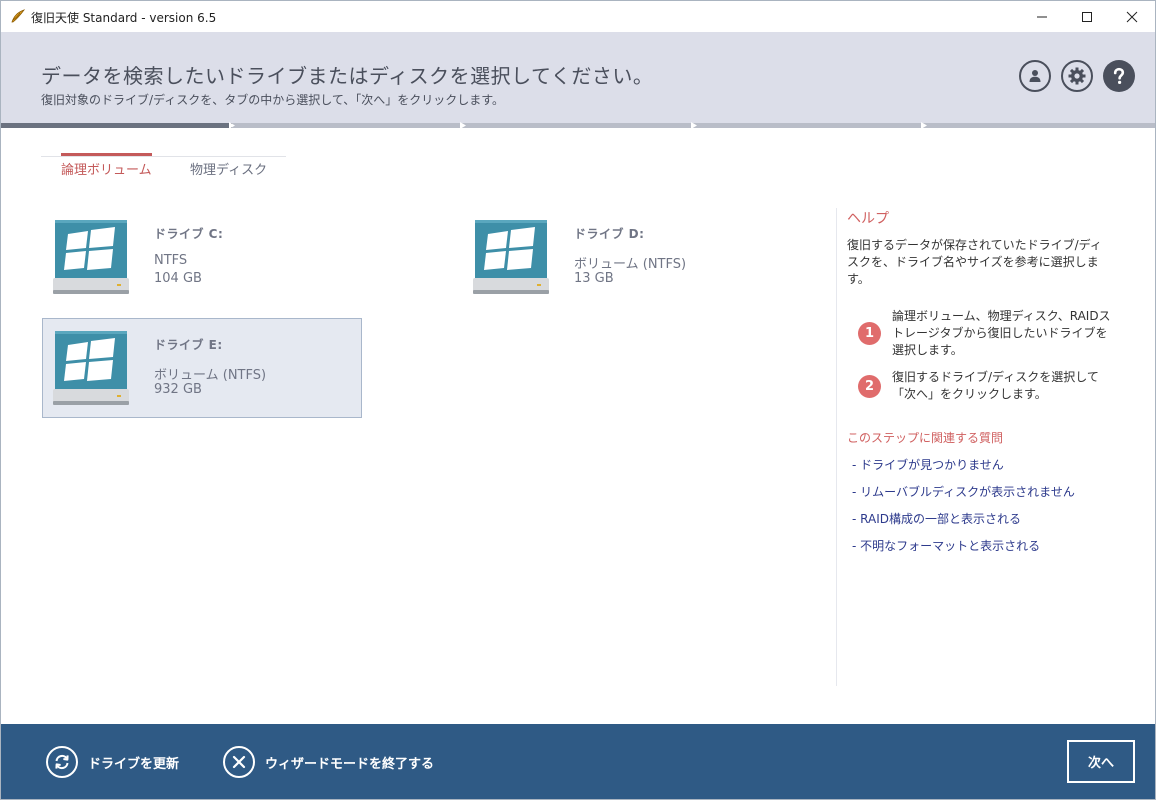 Image resolution: width=1156 pixels, height=800 pixels. What do you see at coordinates (936, 518) in the screenshot?
I see `faq-link: - RAID構成の一部と表示される` at bounding box center [936, 518].